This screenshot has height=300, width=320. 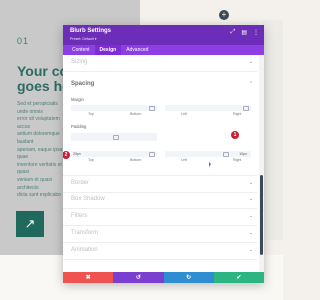 I want to click on redo-icon: ↻, so click(x=189, y=278).